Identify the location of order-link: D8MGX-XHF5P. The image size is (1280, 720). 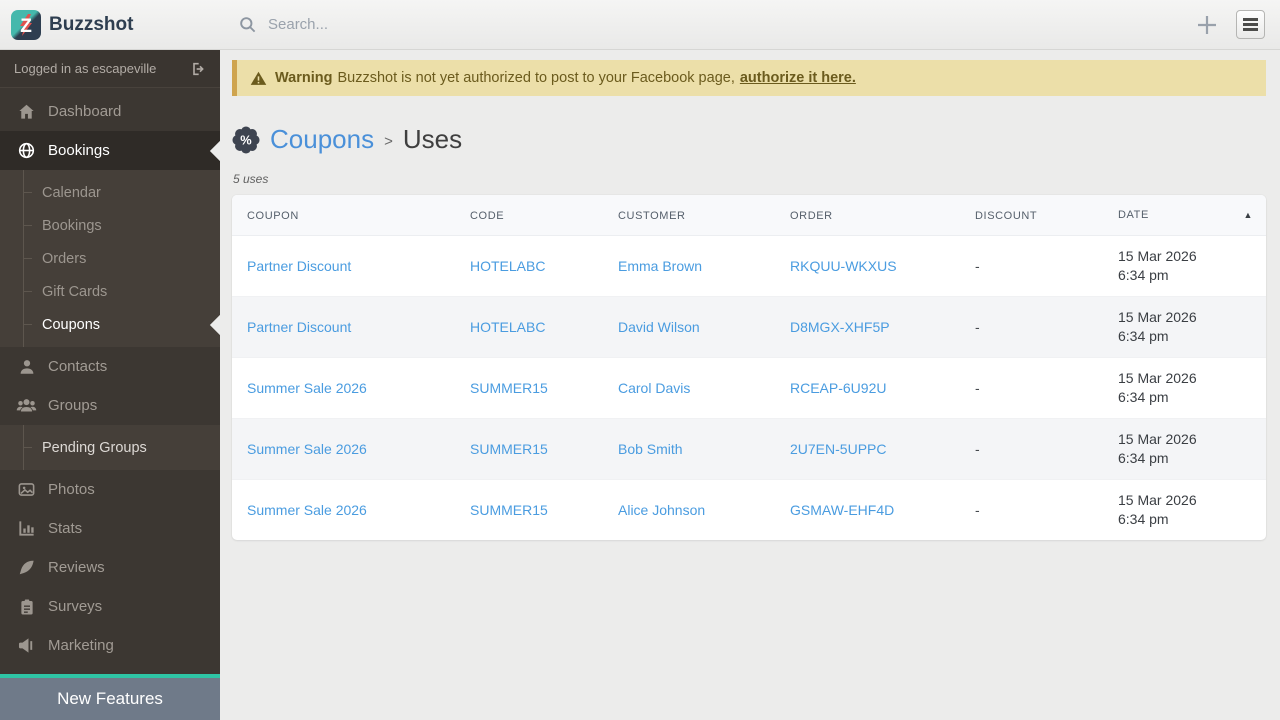
(840, 327).